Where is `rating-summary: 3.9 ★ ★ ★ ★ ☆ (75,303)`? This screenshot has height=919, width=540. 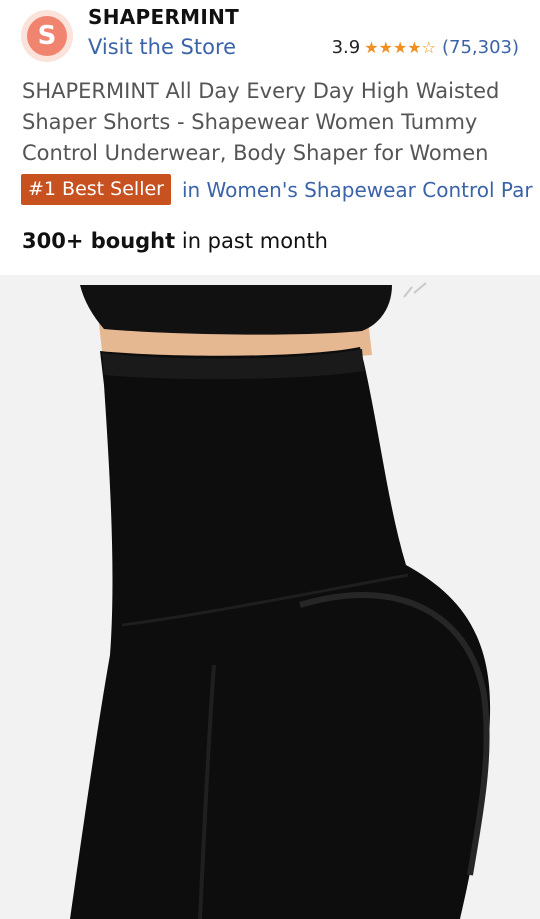
rating-summary: 3.9 ★ ★ ★ ★ ☆ (75,303) is located at coordinates (425, 47).